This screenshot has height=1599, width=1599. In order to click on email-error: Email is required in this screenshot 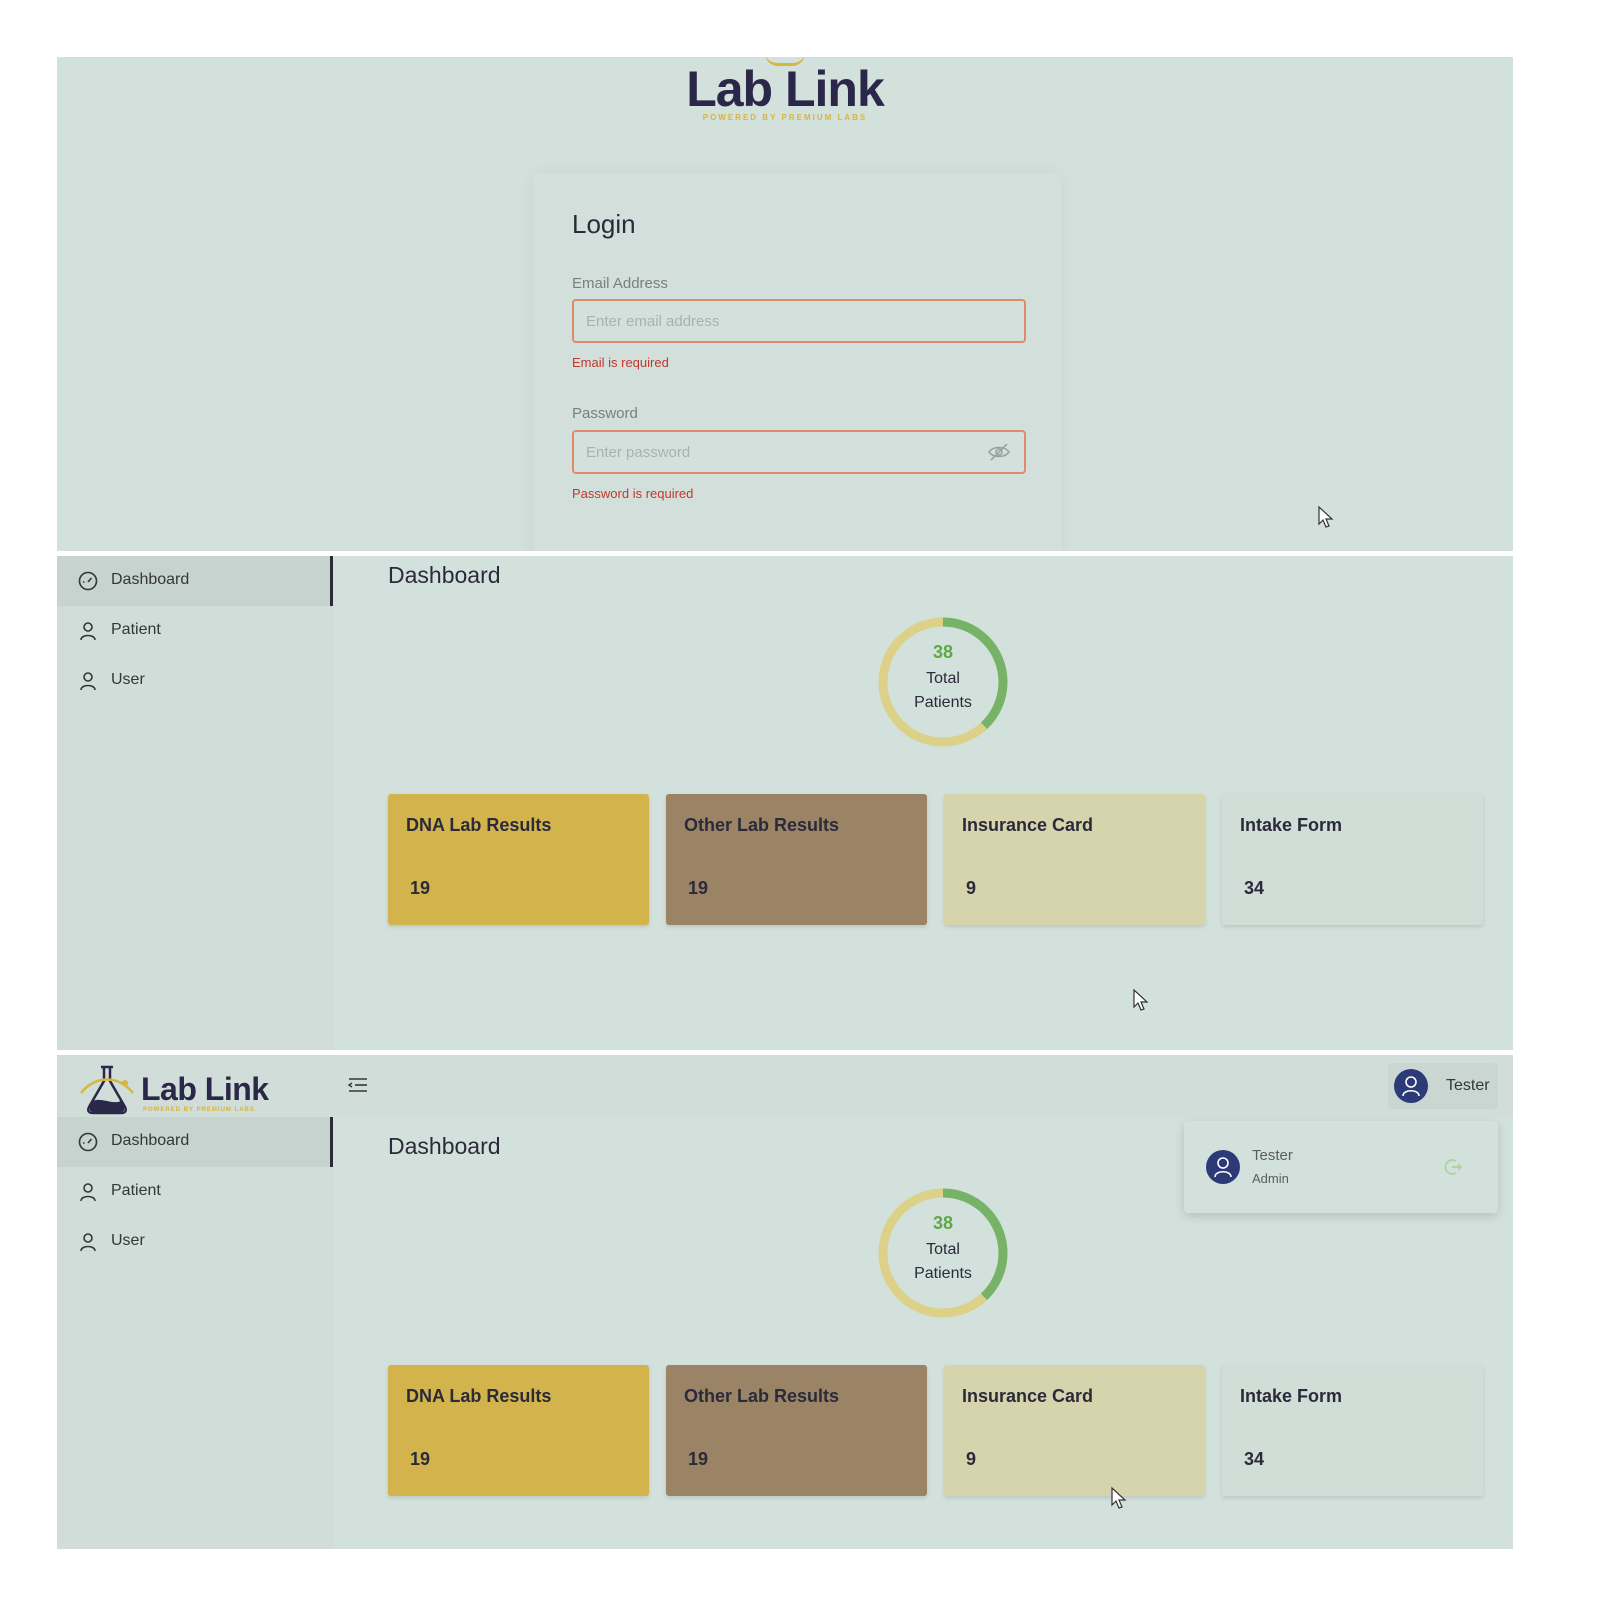, I will do `click(620, 362)`.